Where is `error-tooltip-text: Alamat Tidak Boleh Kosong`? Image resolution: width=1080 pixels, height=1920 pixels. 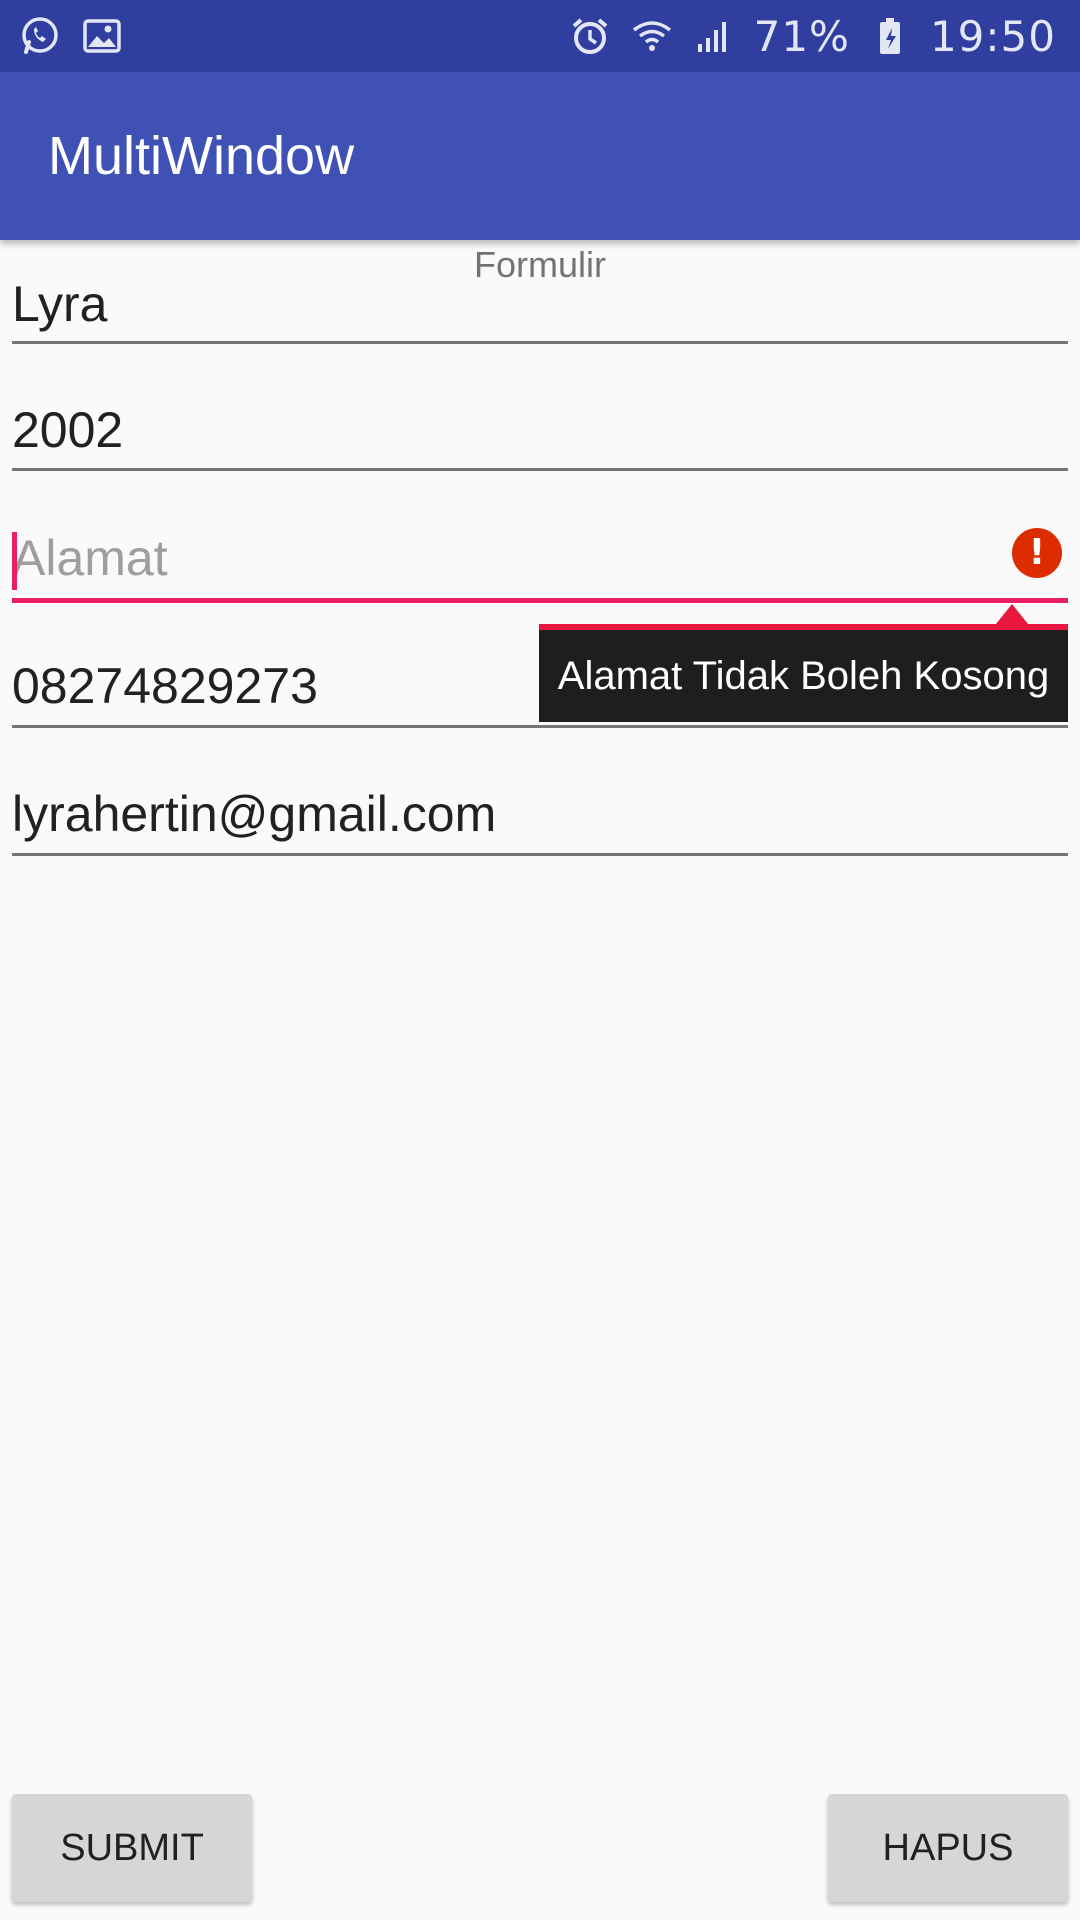
error-tooltip-text: Alamat Tidak Boleh Kosong is located at coordinates (803, 675).